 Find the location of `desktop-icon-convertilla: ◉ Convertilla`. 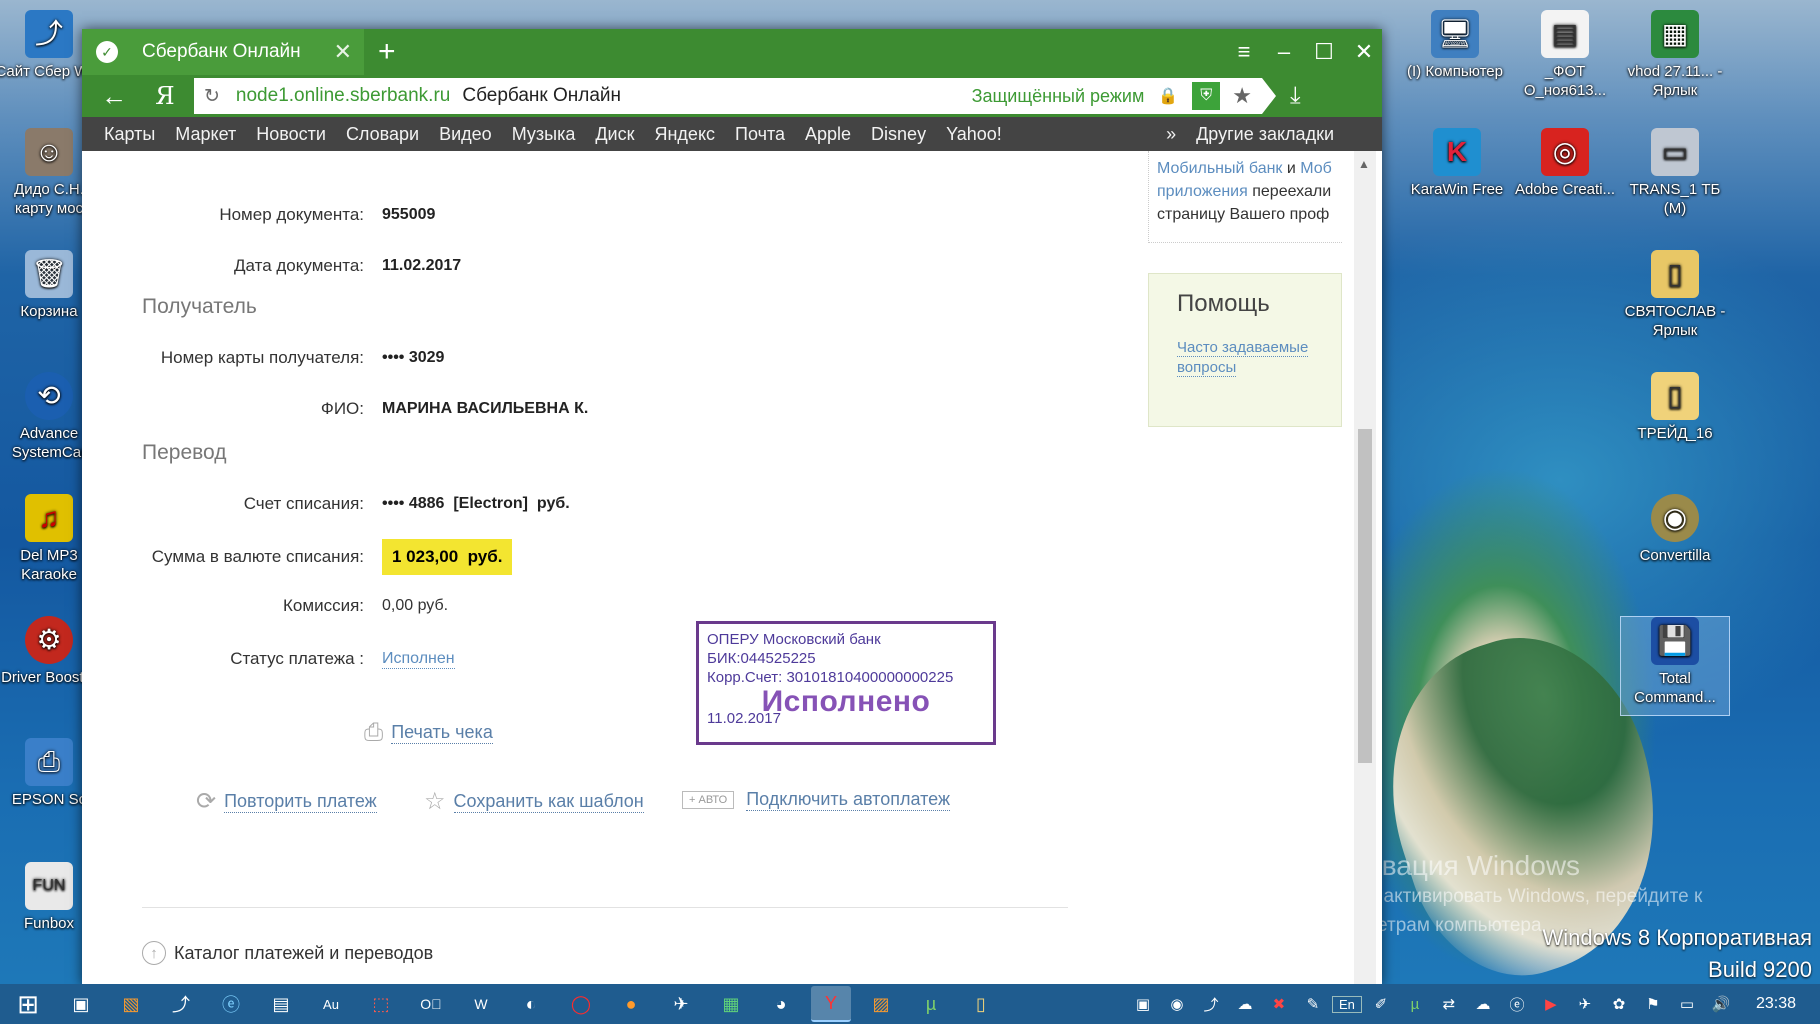

desktop-icon-convertilla: ◉ Convertilla is located at coordinates (1675, 529).